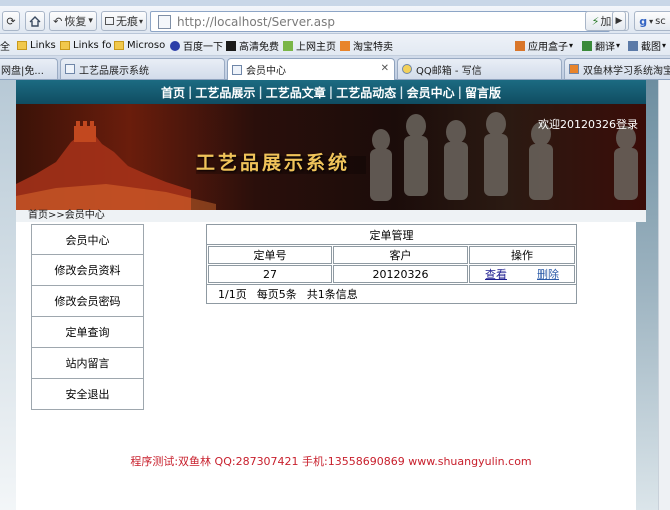  Describe the element at coordinates (142, 68) in the screenshot. I see `tab-crafts-system: 工艺品展示系统` at that location.